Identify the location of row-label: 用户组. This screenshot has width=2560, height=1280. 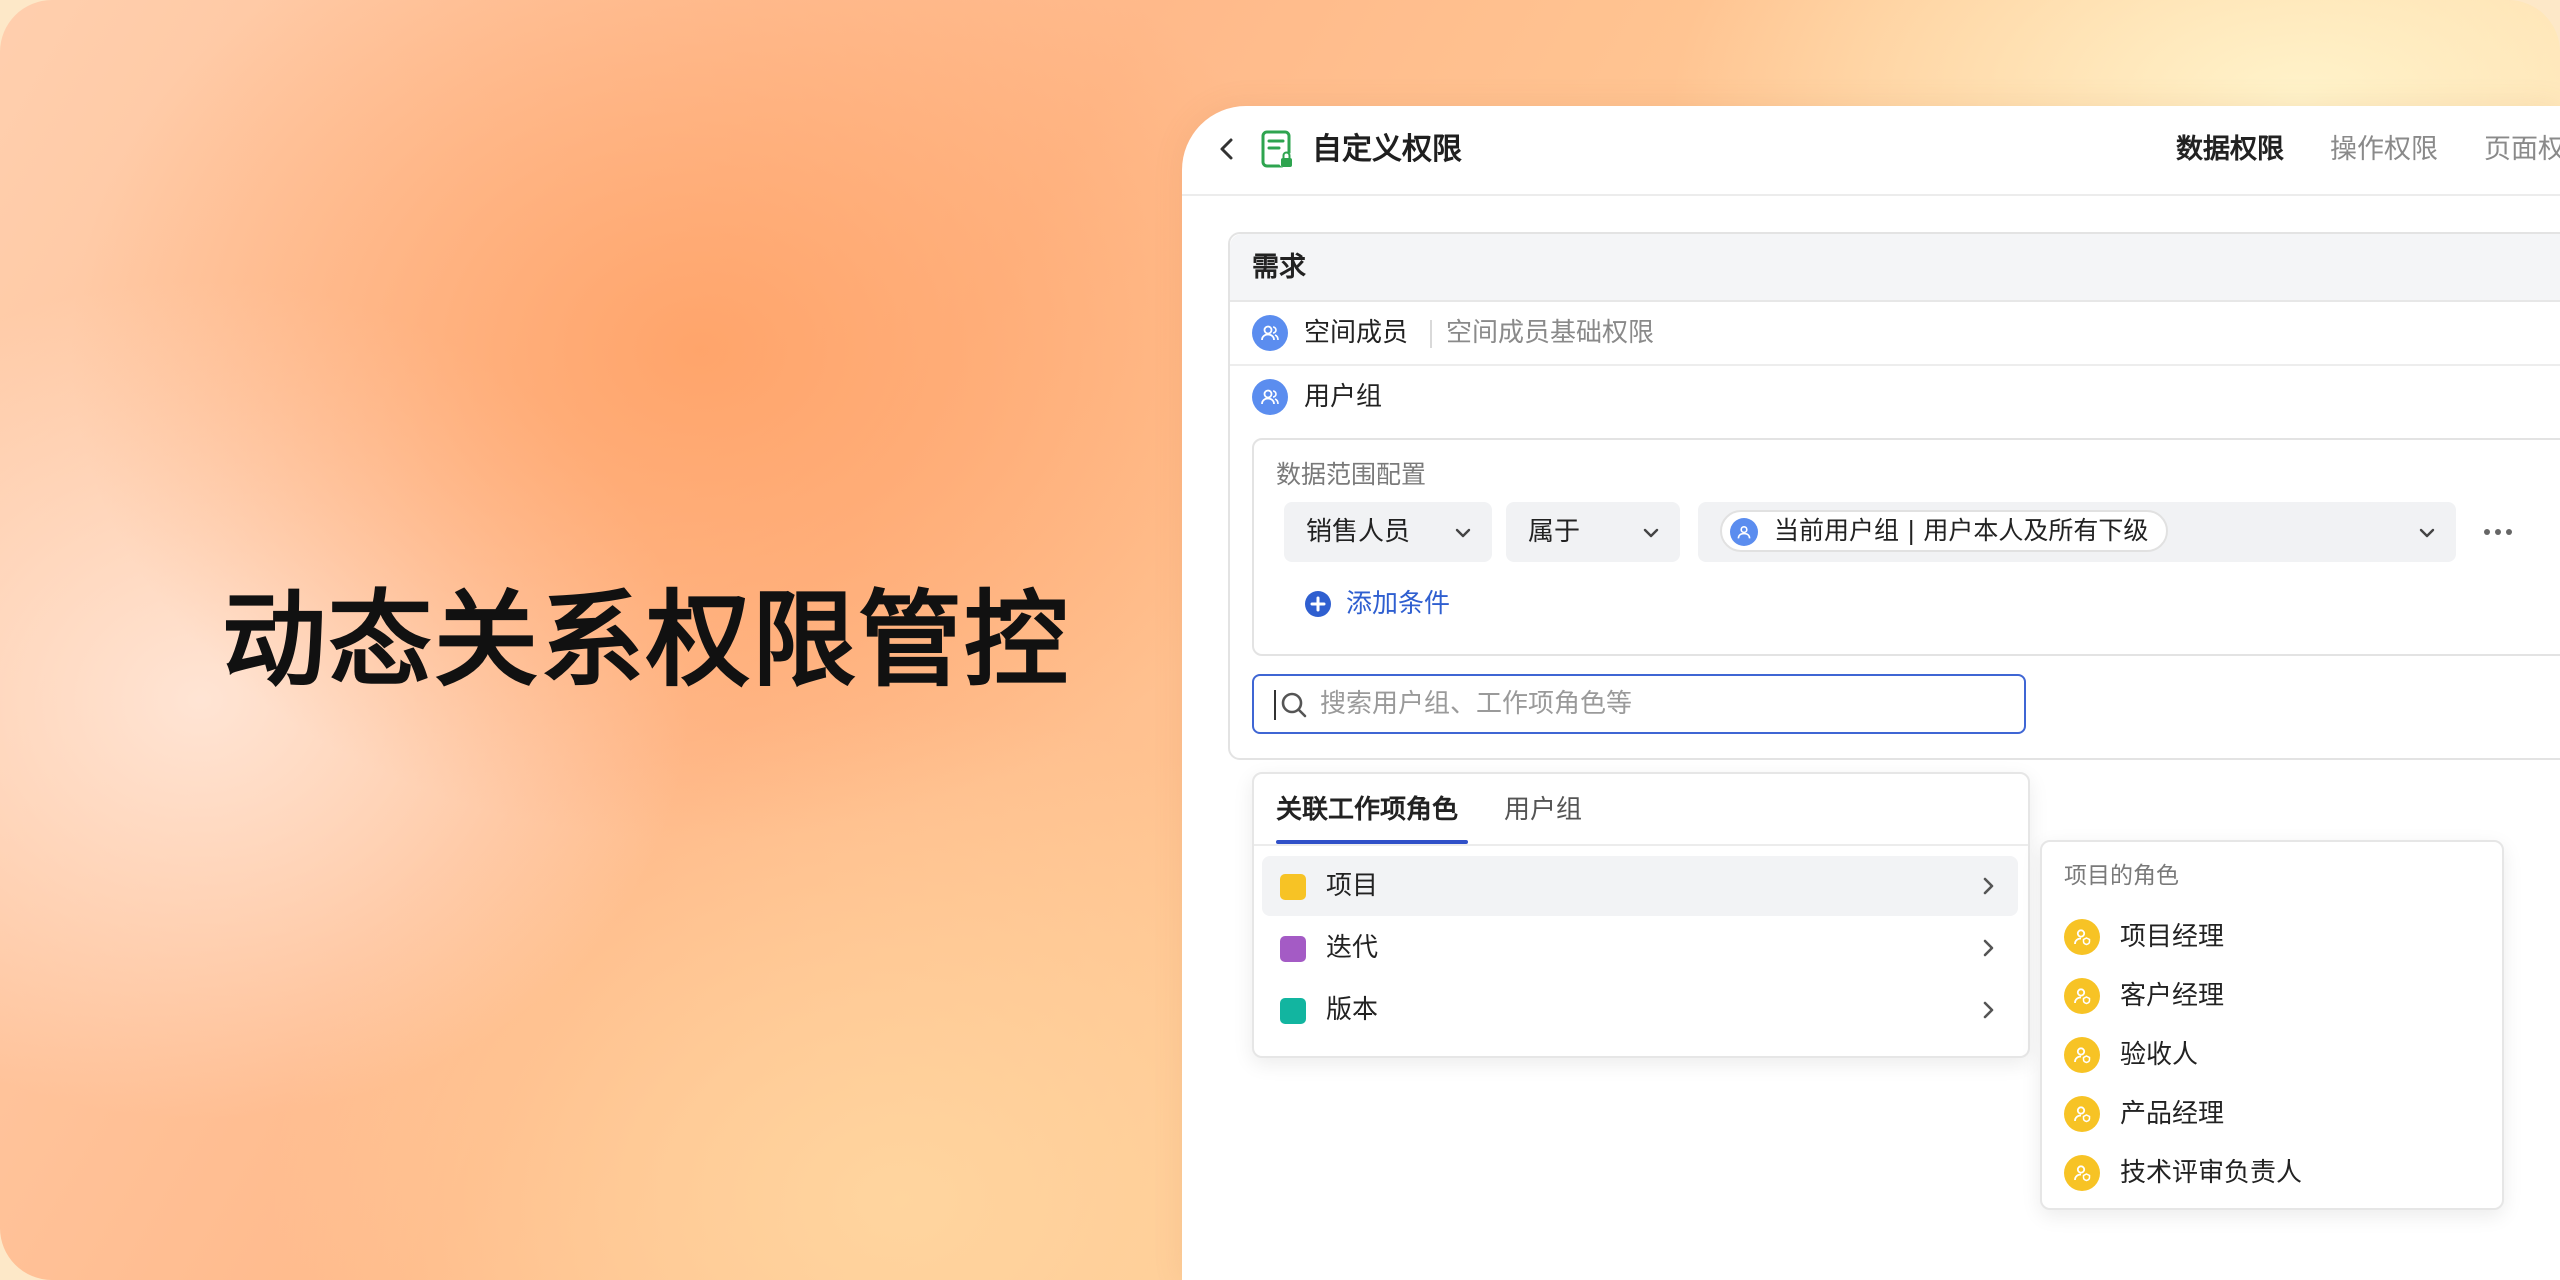
(1343, 397).